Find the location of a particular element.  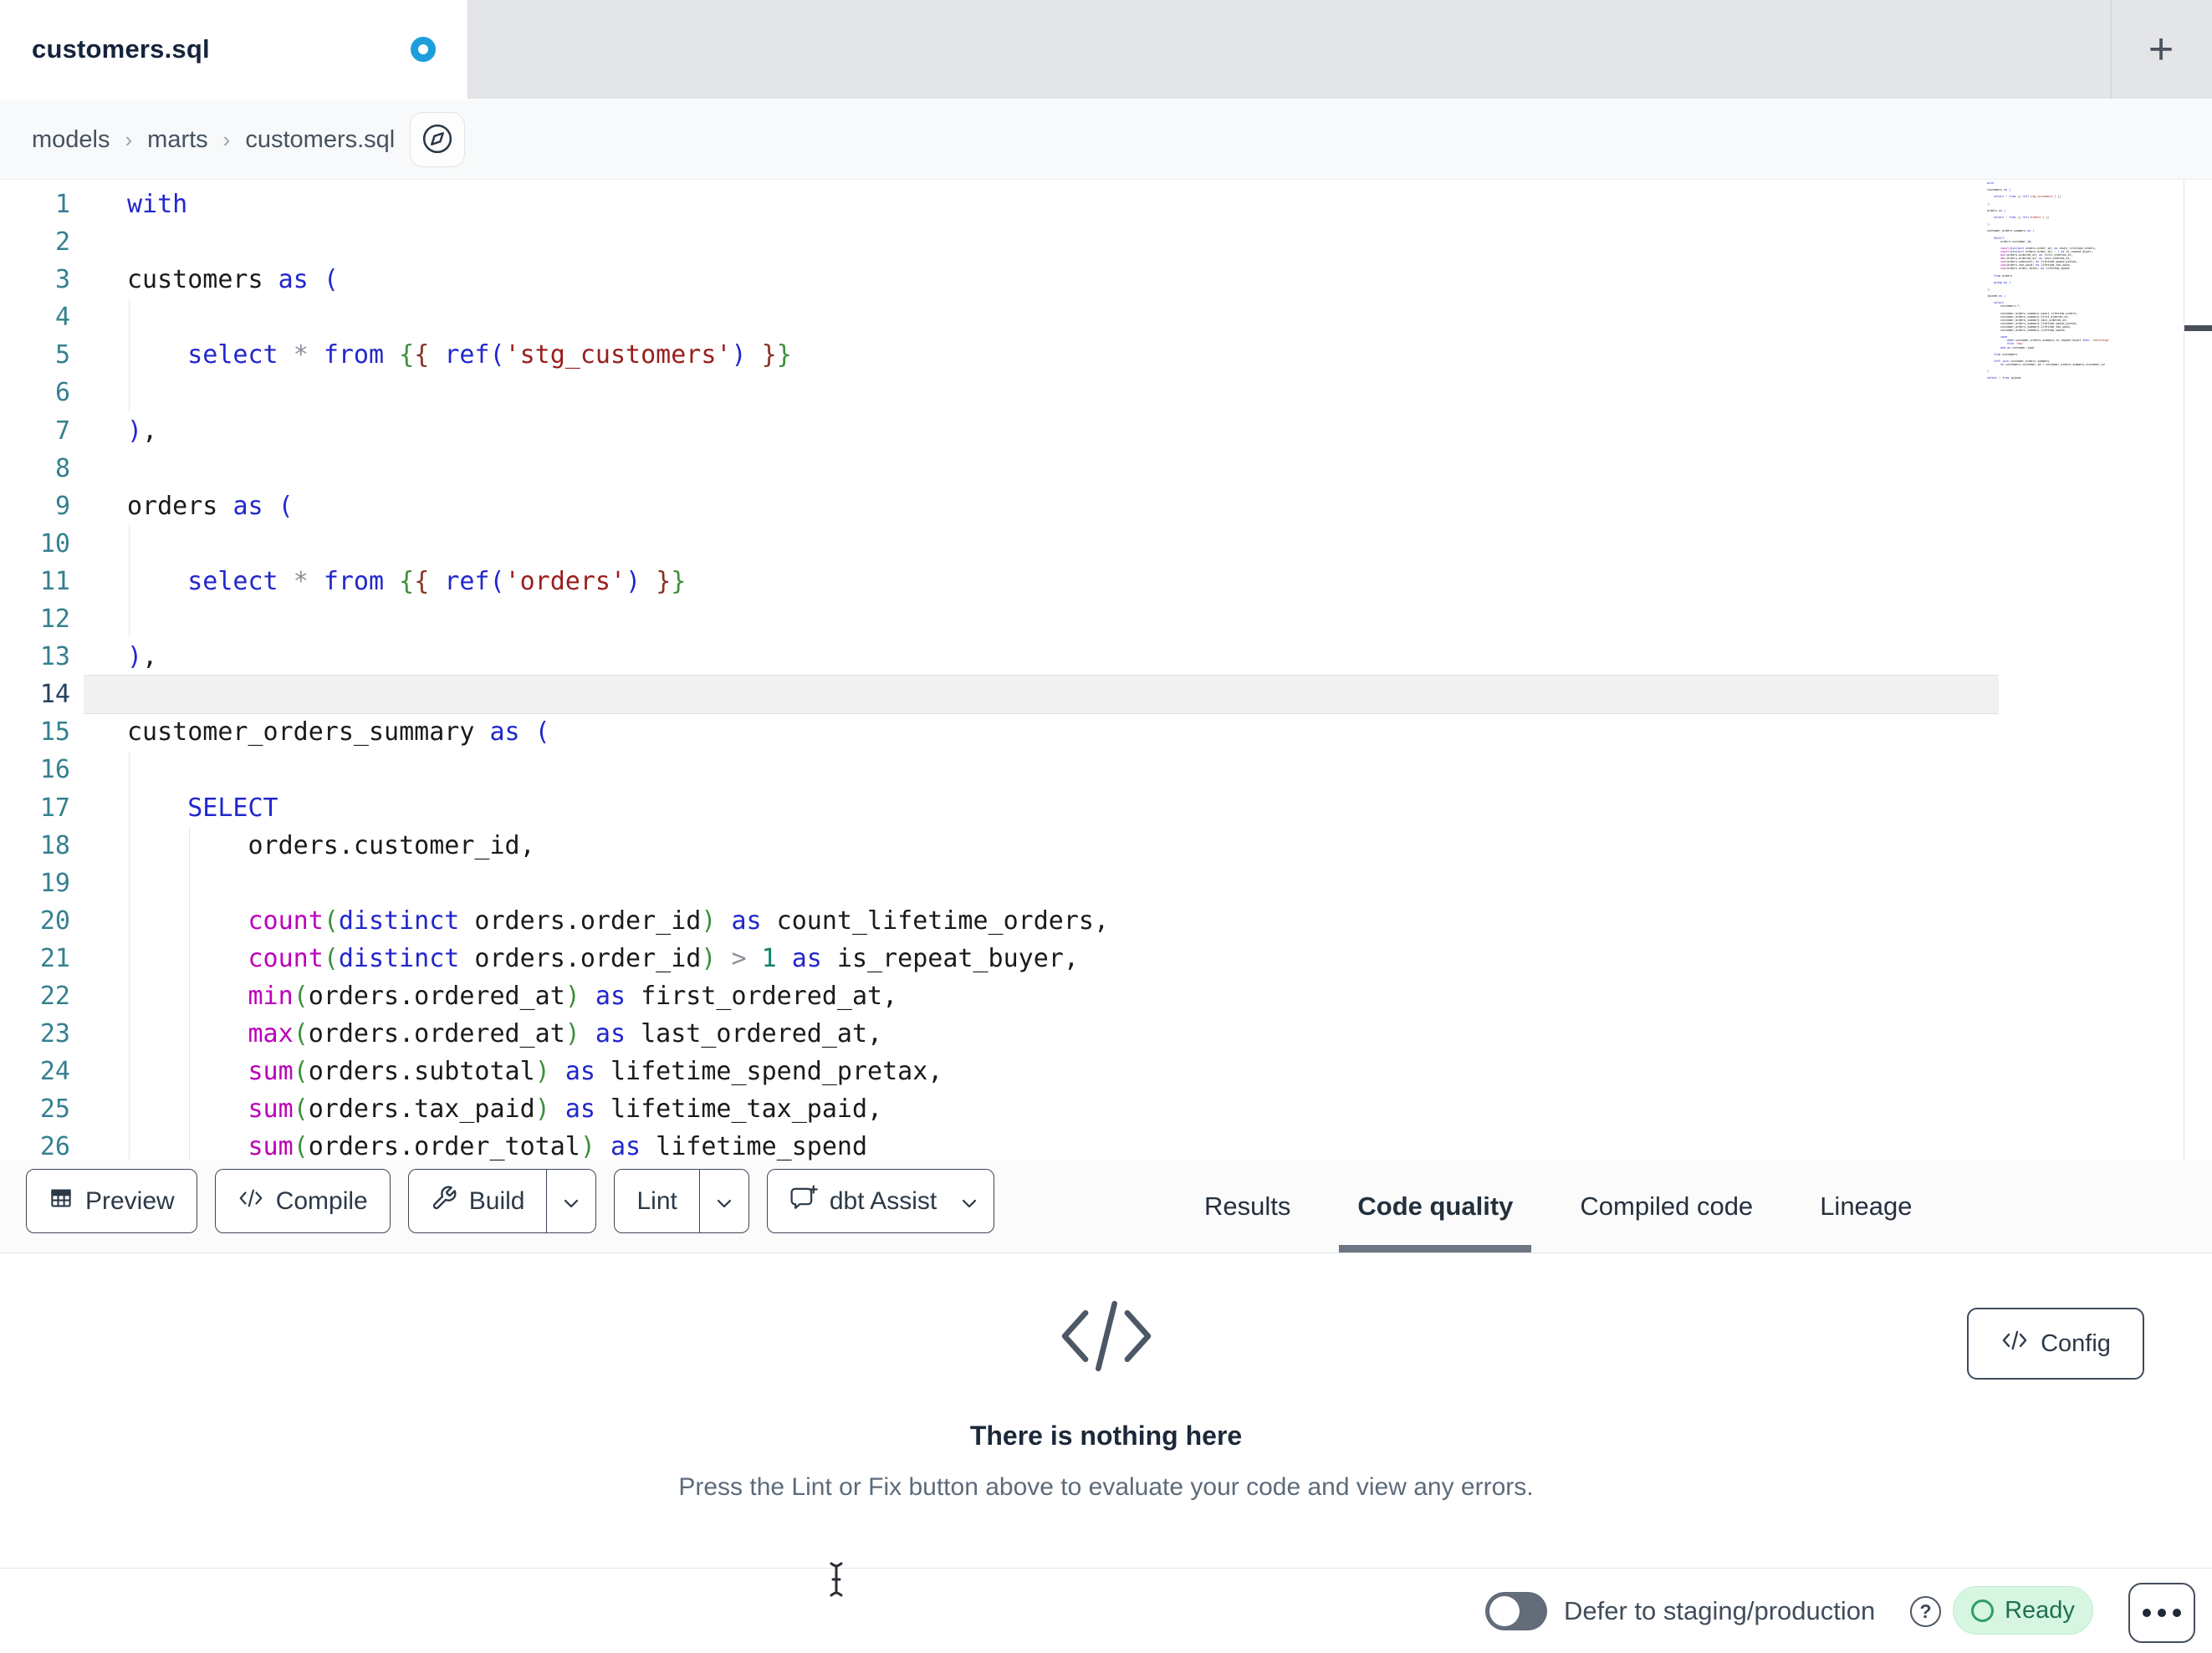

dbt-assist-button: dbt Assist is located at coordinates (880, 1201).